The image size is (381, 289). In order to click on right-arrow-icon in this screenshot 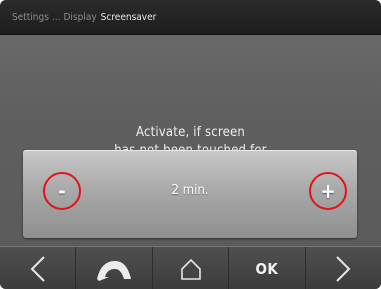, I will do `click(343, 268)`.